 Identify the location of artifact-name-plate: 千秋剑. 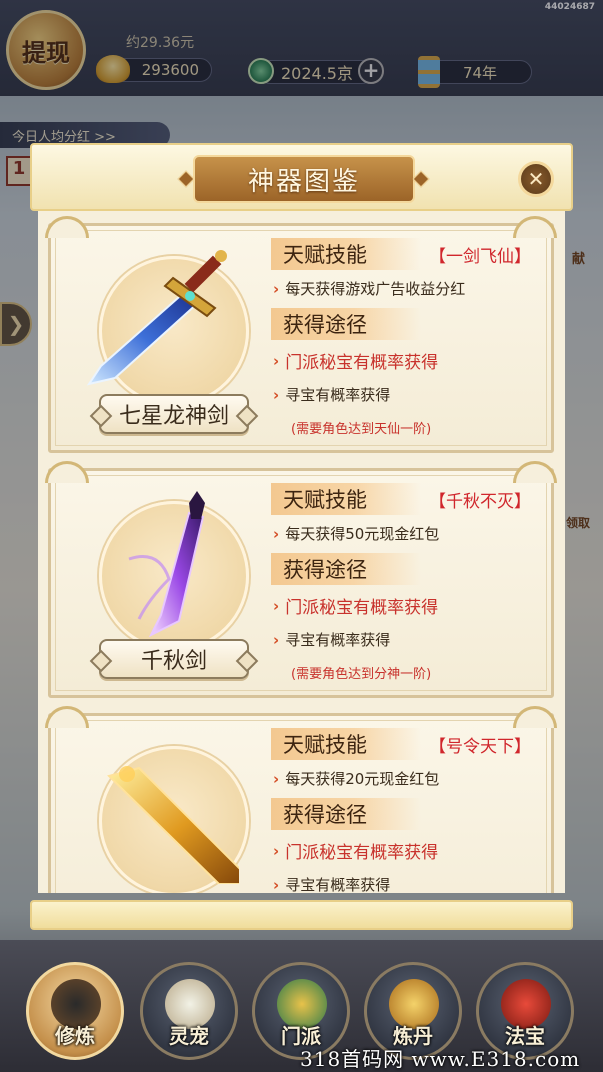
(174, 659).